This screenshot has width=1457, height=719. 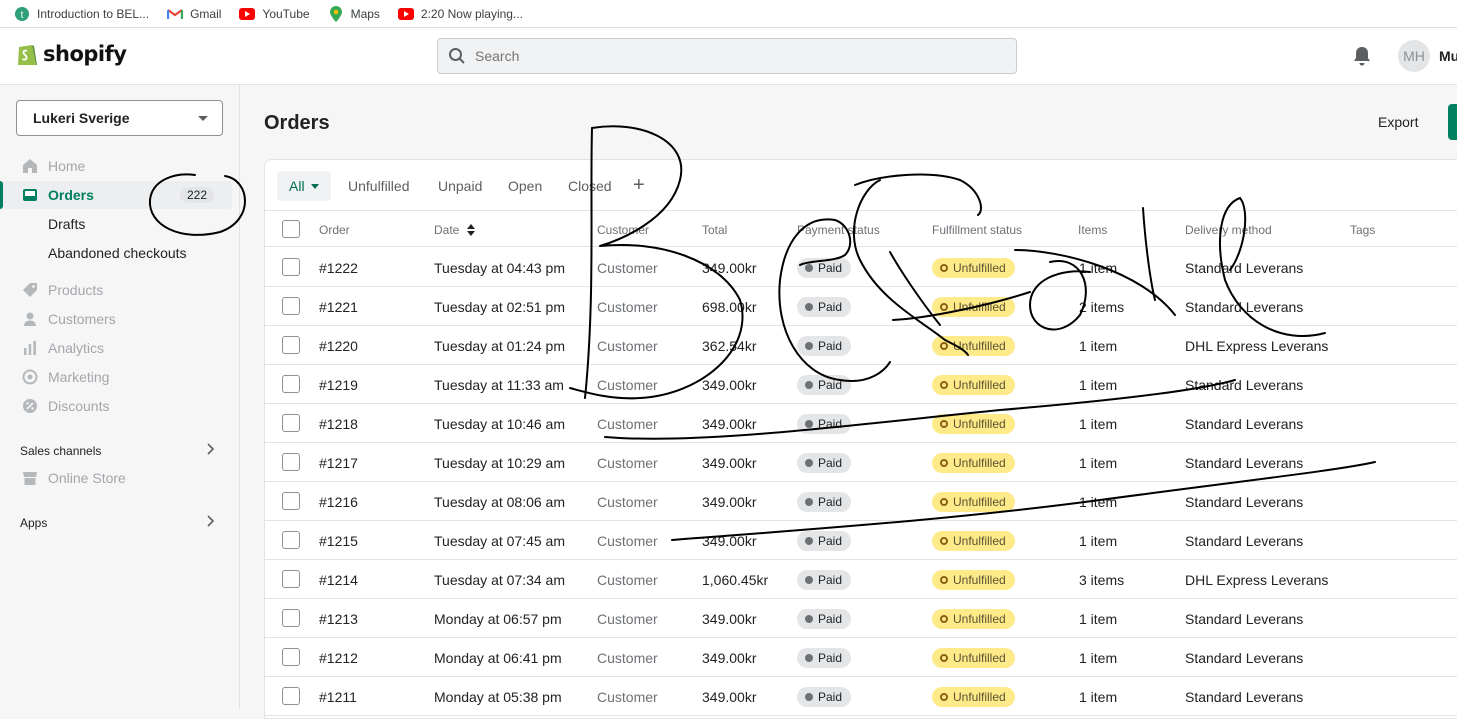 What do you see at coordinates (623, 230) in the screenshot?
I see `column-header: Customer` at bounding box center [623, 230].